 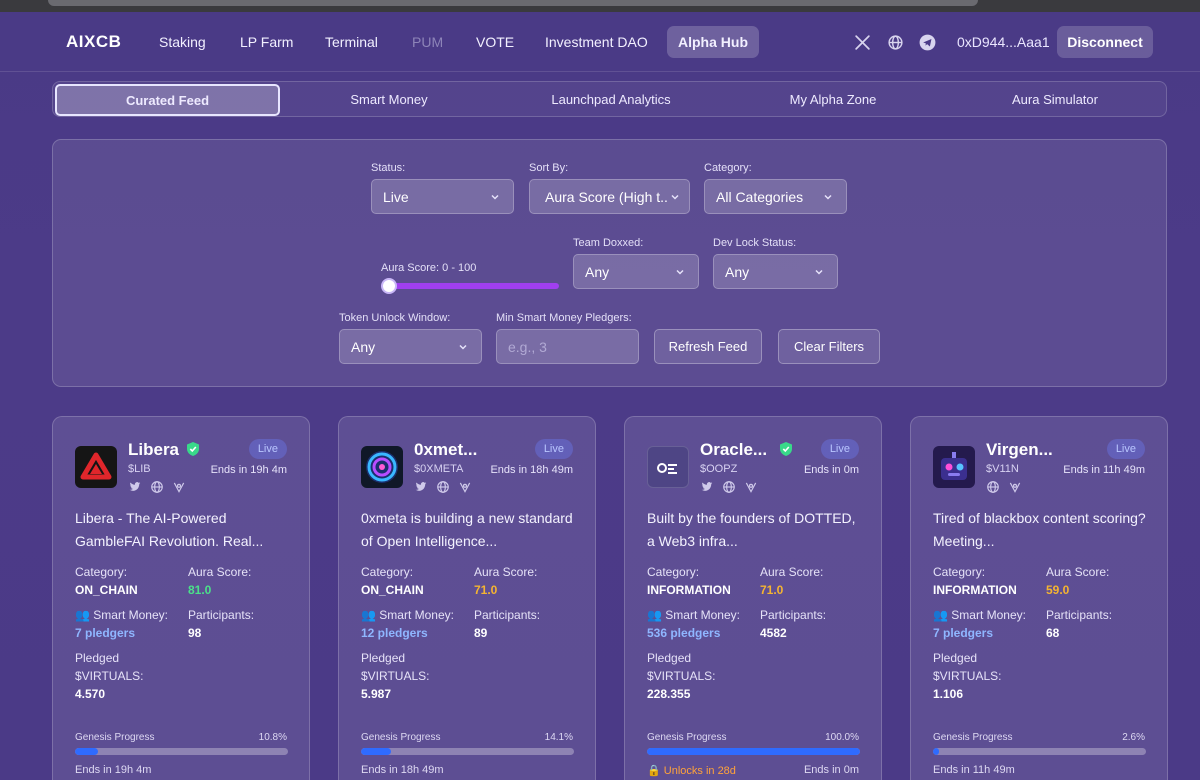 I want to click on telegram-icon, so click(x=927, y=42).